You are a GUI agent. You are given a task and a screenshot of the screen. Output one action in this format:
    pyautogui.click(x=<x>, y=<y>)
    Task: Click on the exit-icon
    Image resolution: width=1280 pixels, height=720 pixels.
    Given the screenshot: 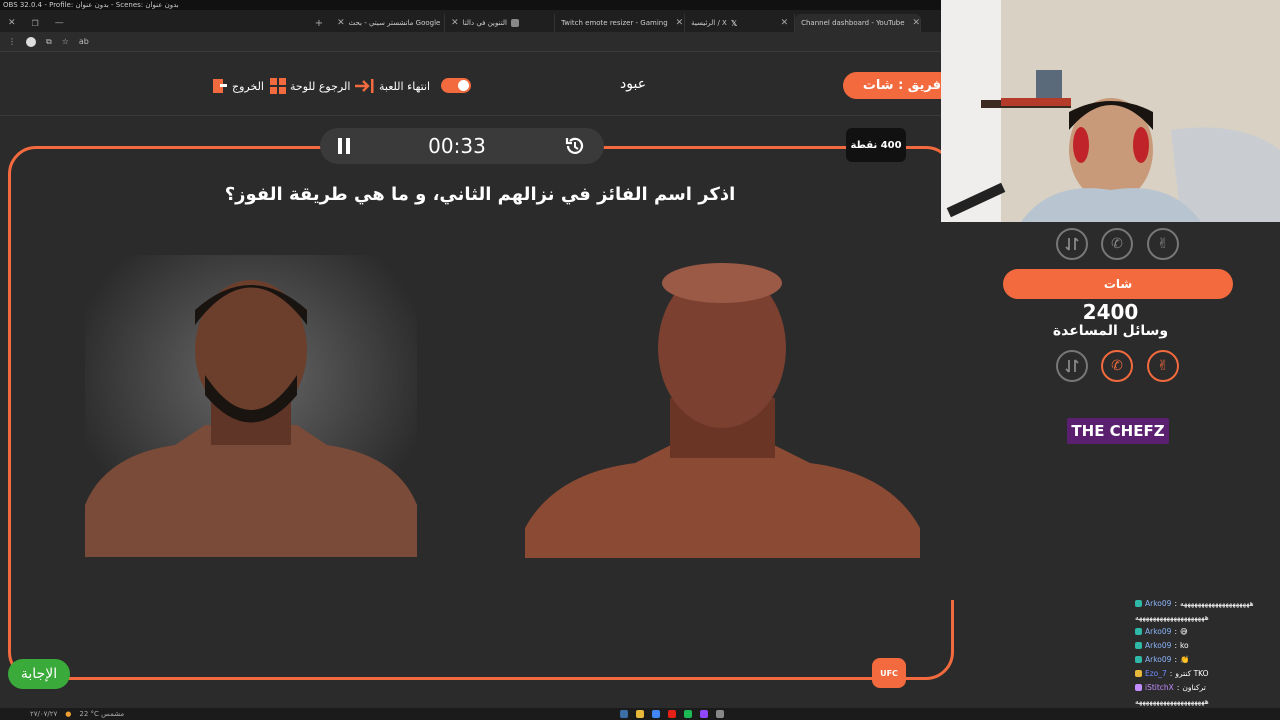 What is the action you would take?
    pyautogui.click(x=220, y=86)
    